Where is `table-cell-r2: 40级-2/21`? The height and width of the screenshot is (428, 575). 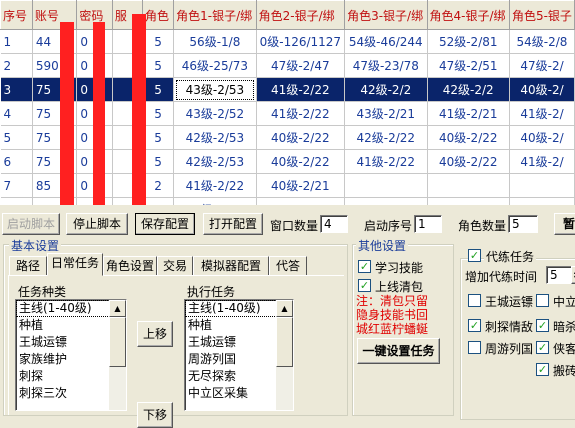 table-cell-r2: 40级-2/21 is located at coordinates (301, 185).